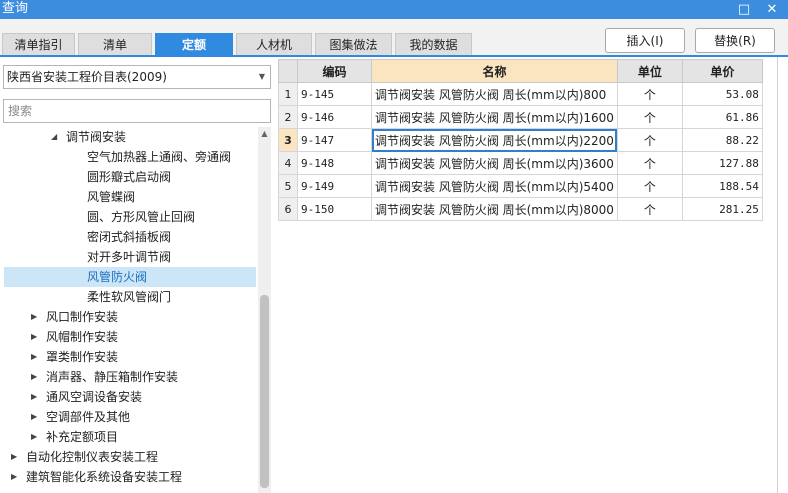 The height and width of the screenshot is (493, 788). I want to click on table-row: 1 9-145 调节阀安装 风管防火阀 周长(mm以内)800 个 53.08, so click(520, 94).